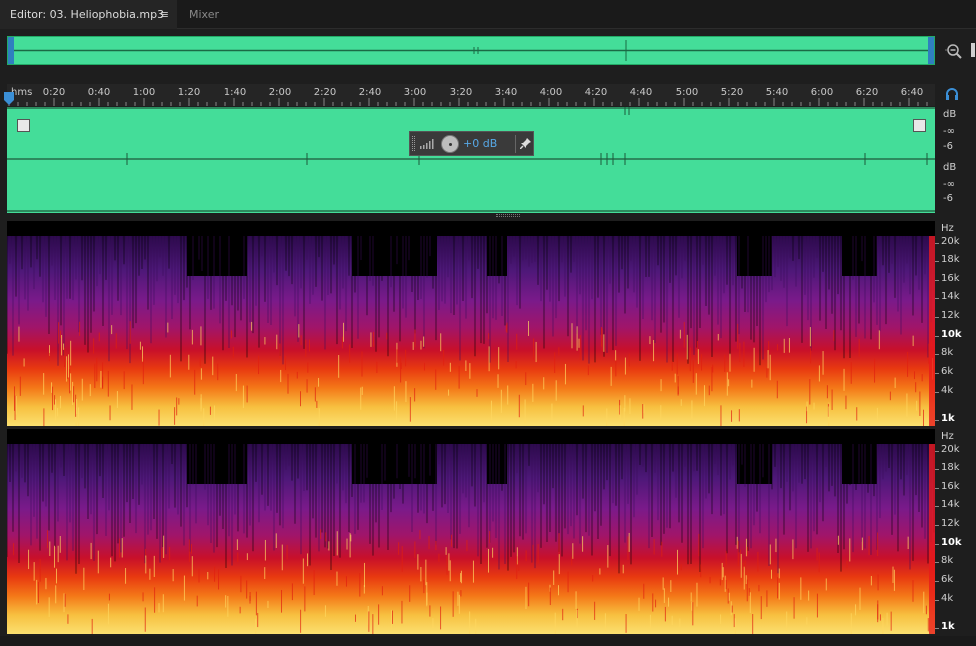 Image resolution: width=976 pixels, height=646 pixels. What do you see at coordinates (949, 131) in the screenshot?
I see `db-inf-ch1: -∞` at bounding box center [949, 131].